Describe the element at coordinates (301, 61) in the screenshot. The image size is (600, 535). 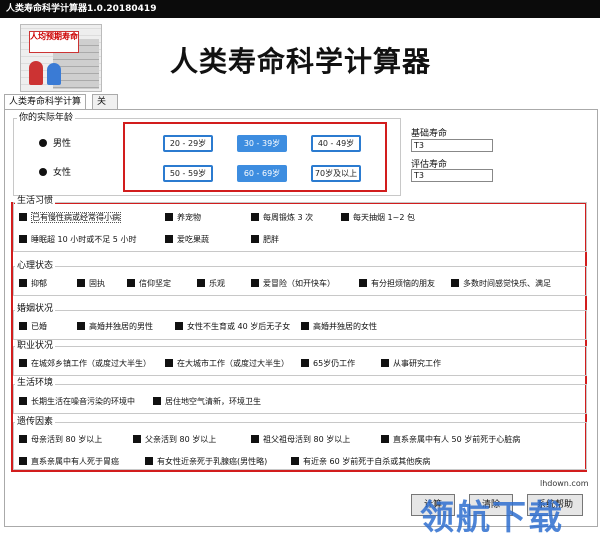
I see `app-title: 人类寿命科学计算器` at that location.